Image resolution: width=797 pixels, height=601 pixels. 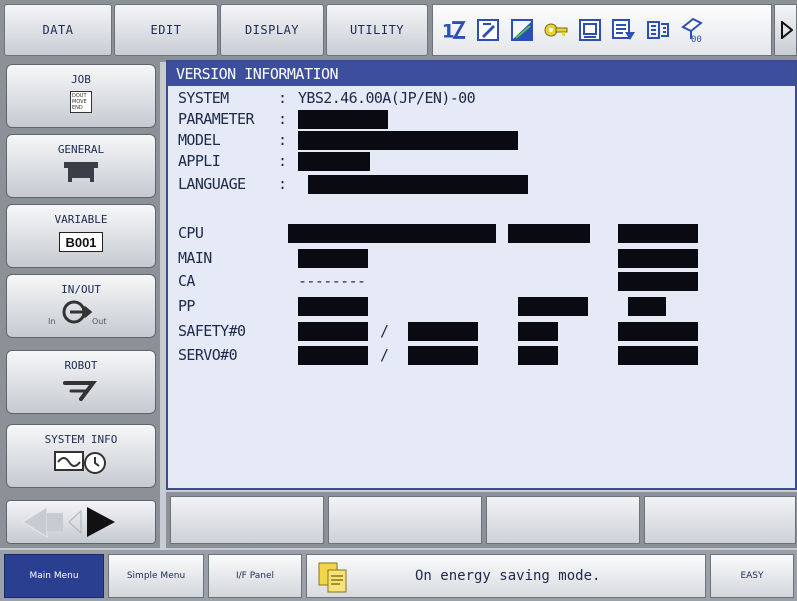 I want to click on variable-icon: B001, so click(x=81, y=242).